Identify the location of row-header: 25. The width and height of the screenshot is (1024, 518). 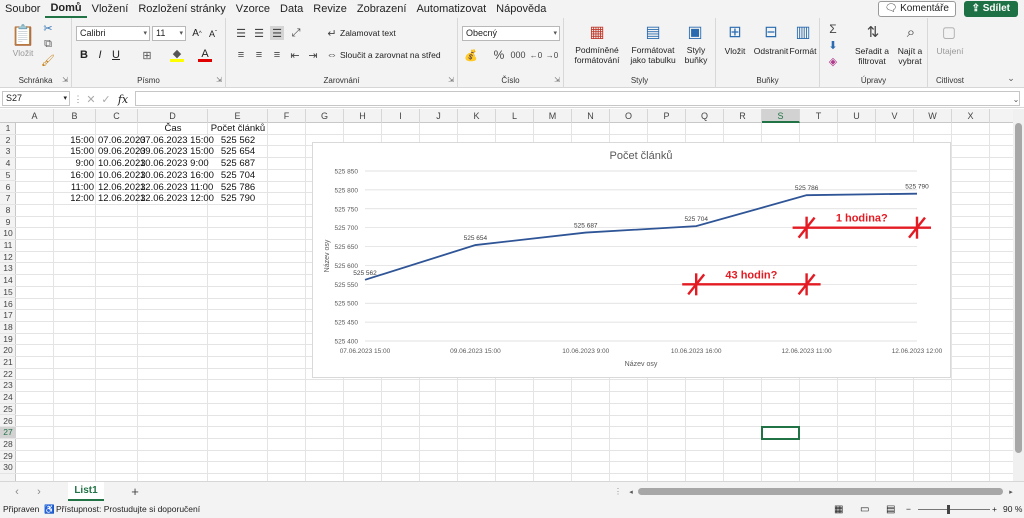
(8, 410).